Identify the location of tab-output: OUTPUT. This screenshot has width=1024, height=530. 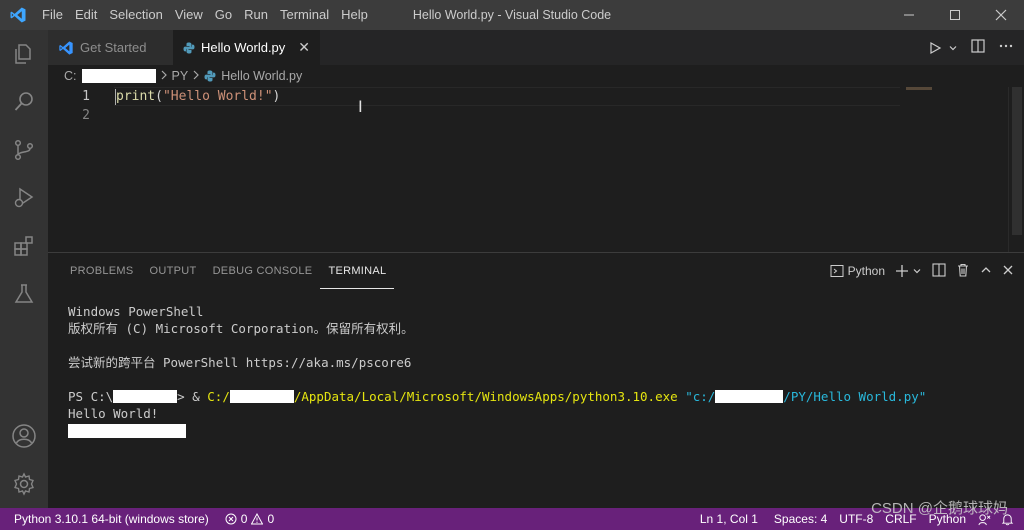
(173, 271).